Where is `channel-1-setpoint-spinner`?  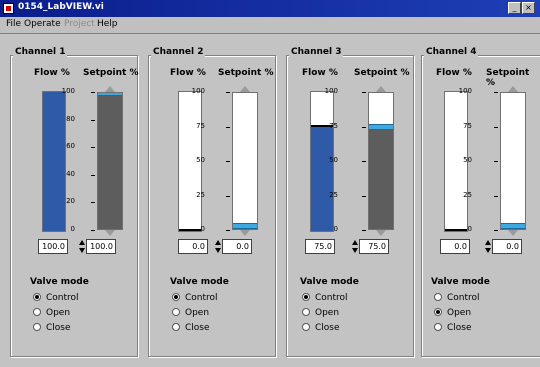 channel-1-setpoint-spinner is located at coordinates (82, 246).